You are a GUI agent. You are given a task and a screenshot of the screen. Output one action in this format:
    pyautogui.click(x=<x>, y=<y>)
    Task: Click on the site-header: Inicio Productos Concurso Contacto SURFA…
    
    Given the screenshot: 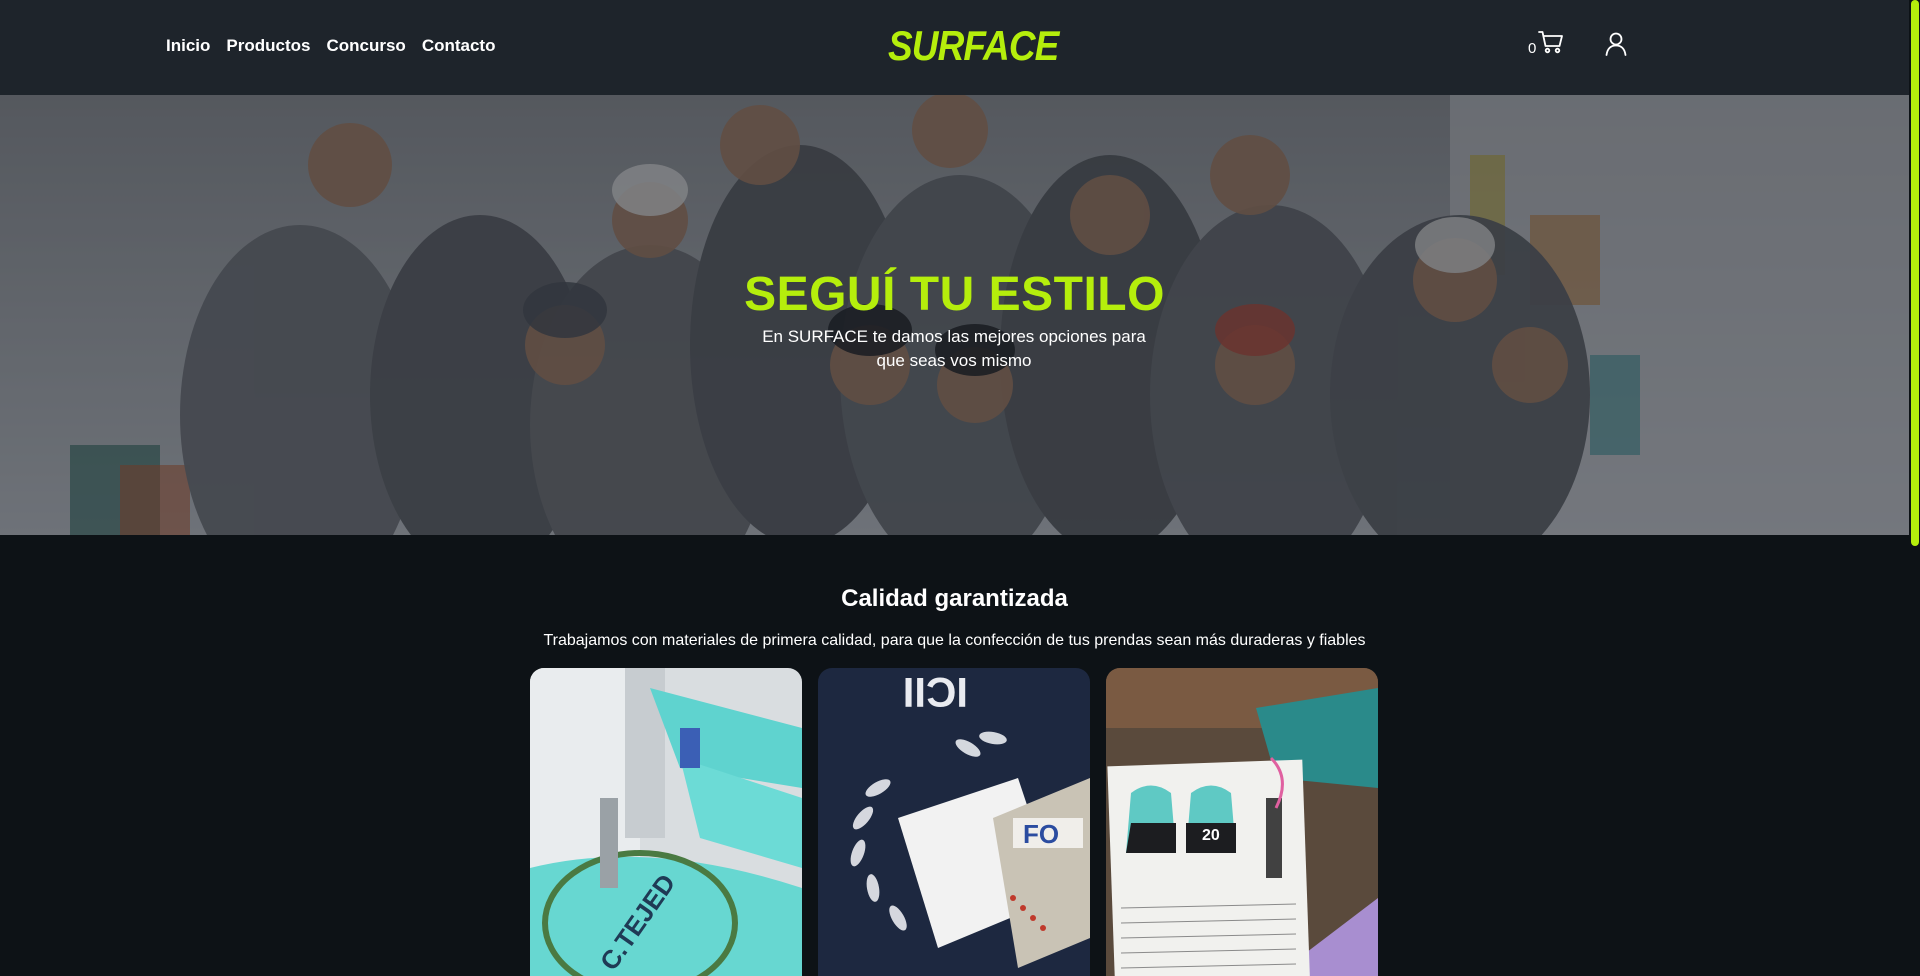 What is the action you would take?
    pyautogui.click(x=954, y=47)
    